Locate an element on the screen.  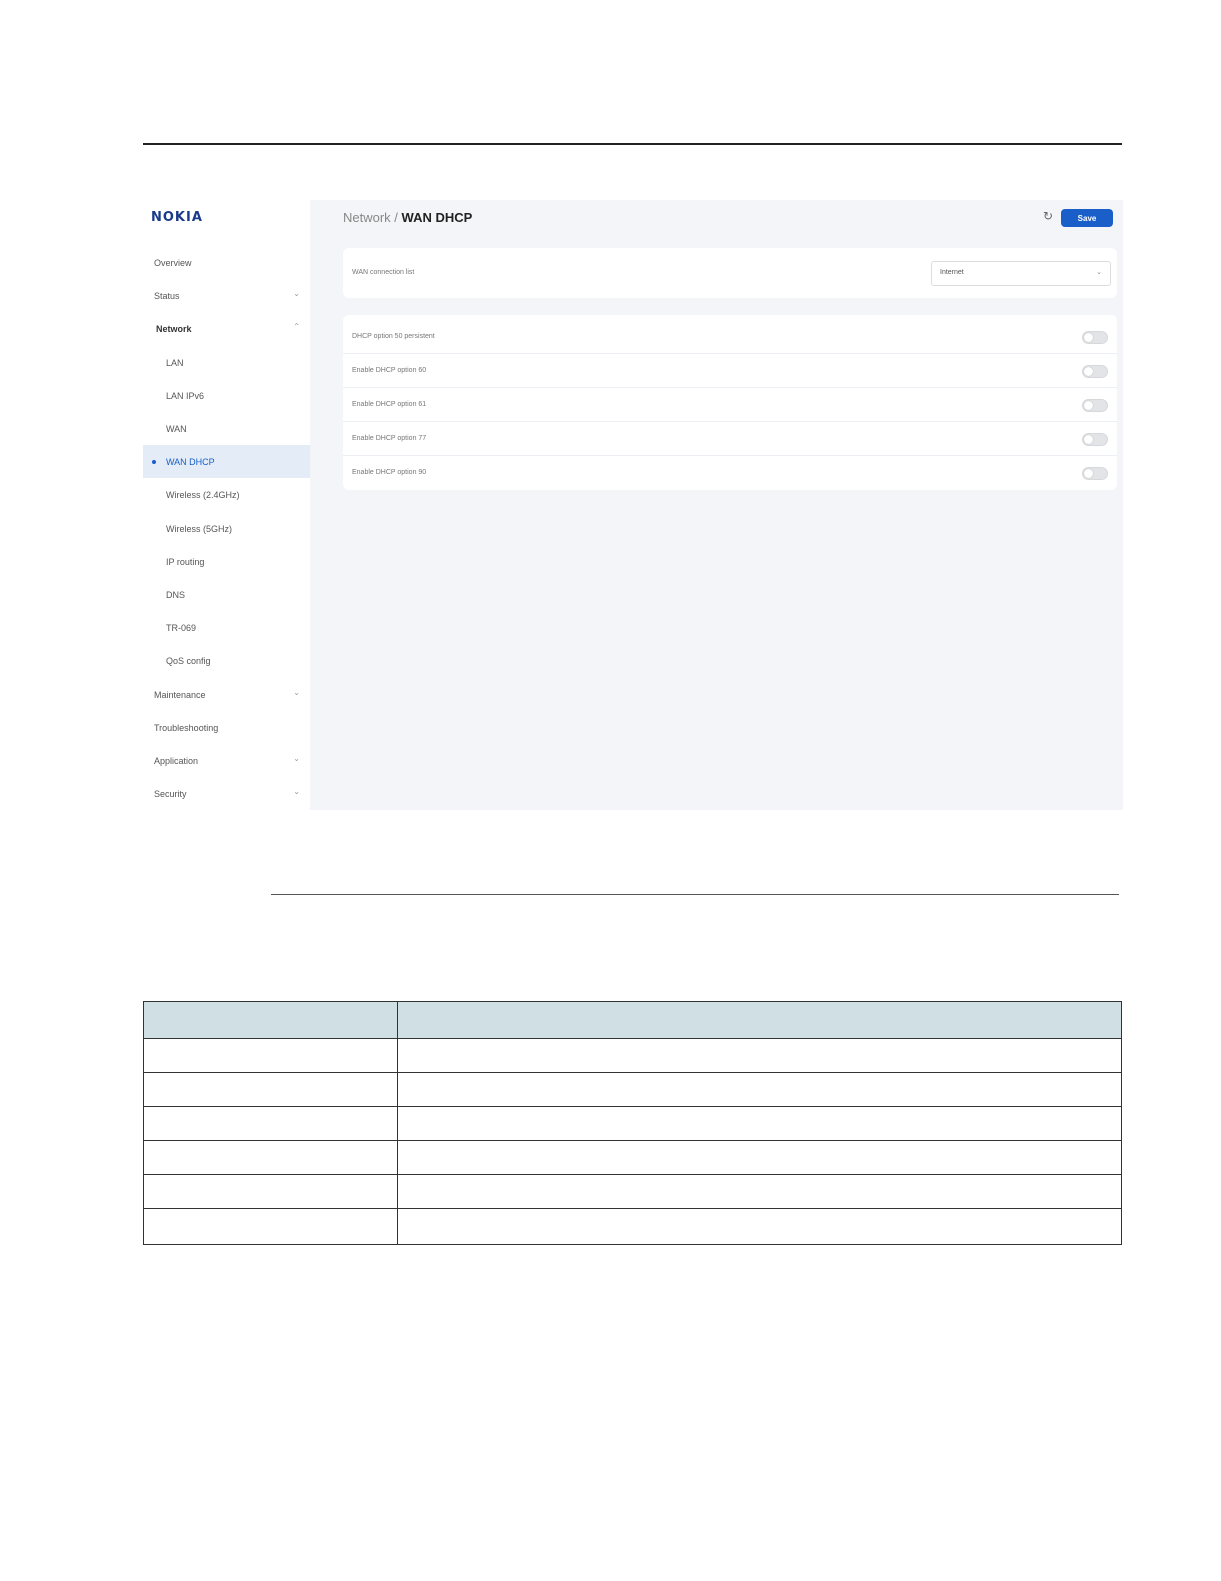
wan-connection-value: Internet is located at coordinates (952, 272).